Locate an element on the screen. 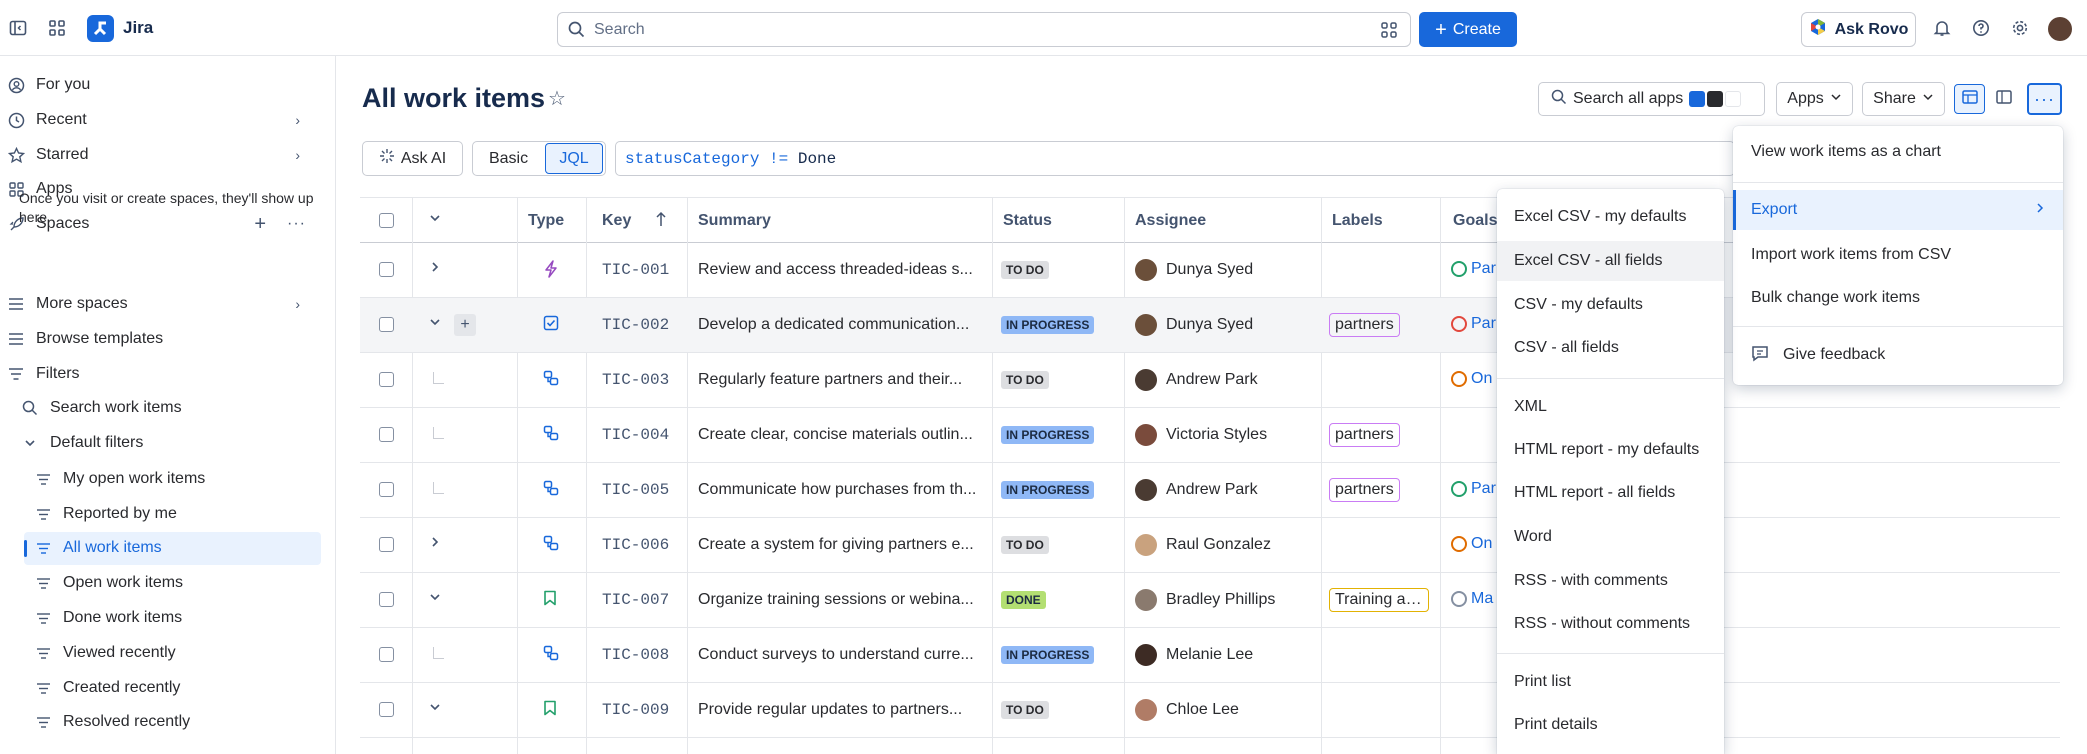 The height and width of the screenshot is (754, 2087). sidebar-item-starred: Starred › is located at coordinates (165, 155).